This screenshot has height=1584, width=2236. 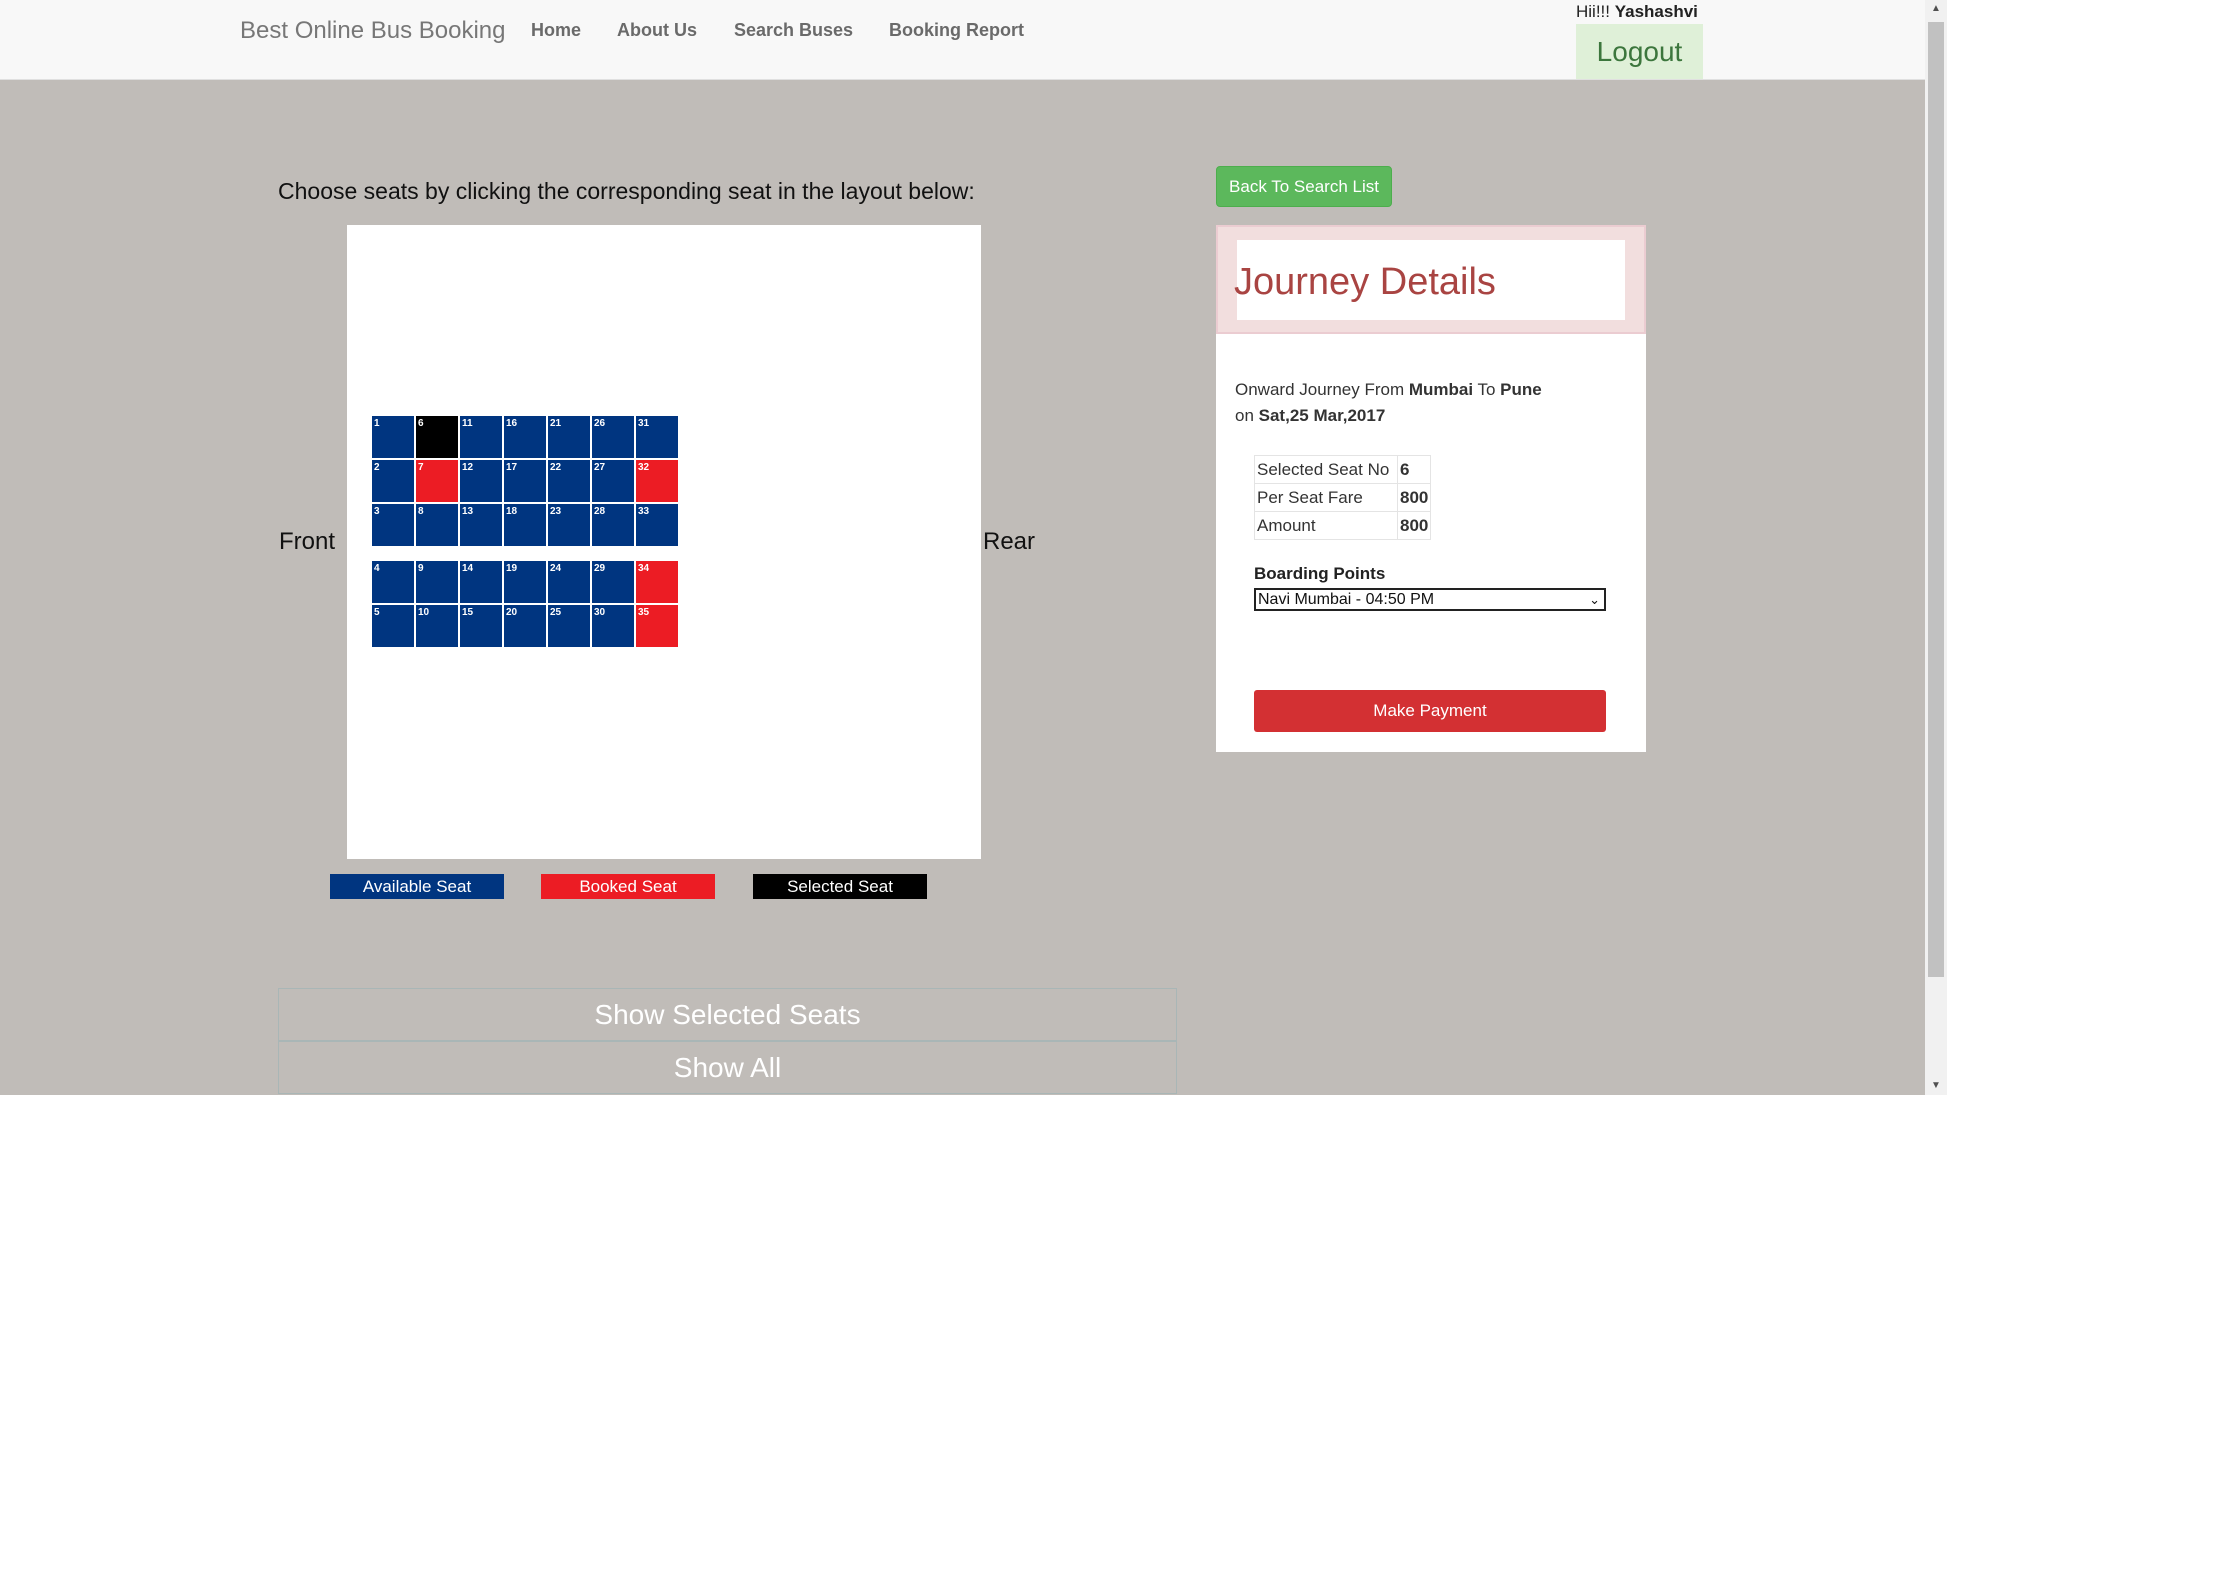 I want to click on nav-link-about-us: About Us, so click(x=657, y=30).